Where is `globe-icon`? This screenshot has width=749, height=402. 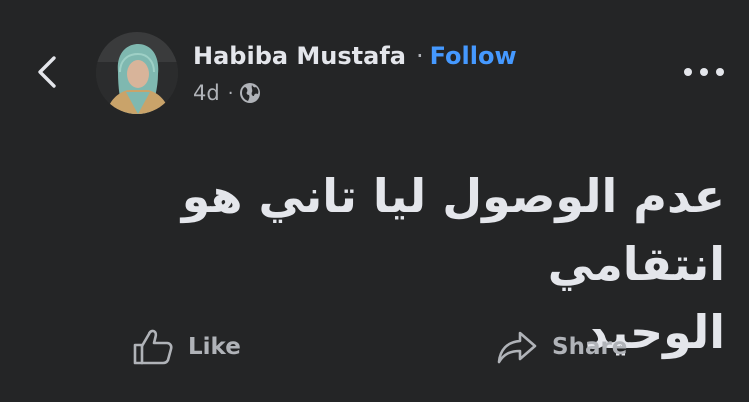
globe-icon is located at coordinates (250, 93).